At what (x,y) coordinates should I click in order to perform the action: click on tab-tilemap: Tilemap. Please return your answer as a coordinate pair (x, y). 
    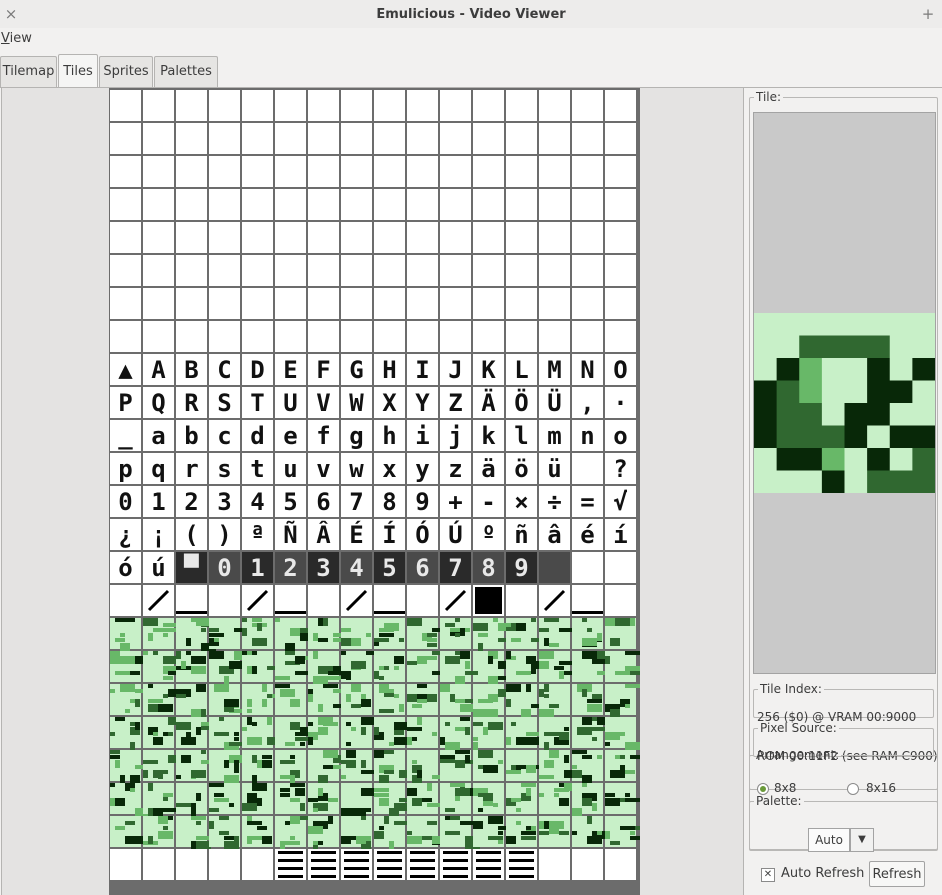
    Looking at the image, I should click on (28, 71).